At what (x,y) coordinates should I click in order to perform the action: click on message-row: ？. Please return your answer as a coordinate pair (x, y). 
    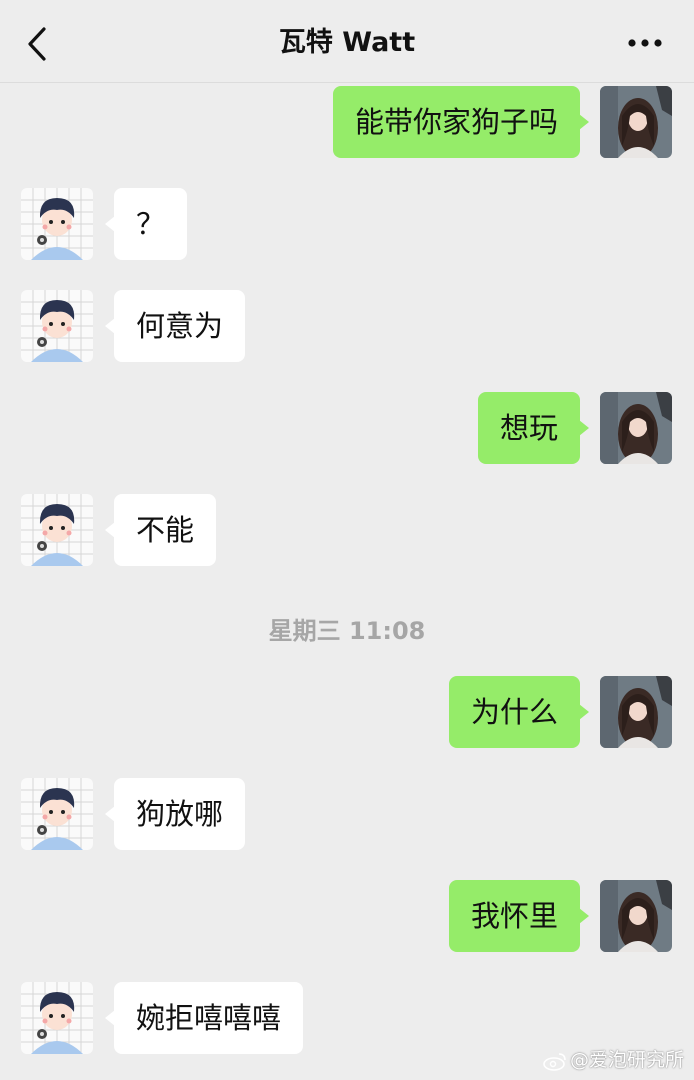
    Looking at the image, I should click on (347, 225).